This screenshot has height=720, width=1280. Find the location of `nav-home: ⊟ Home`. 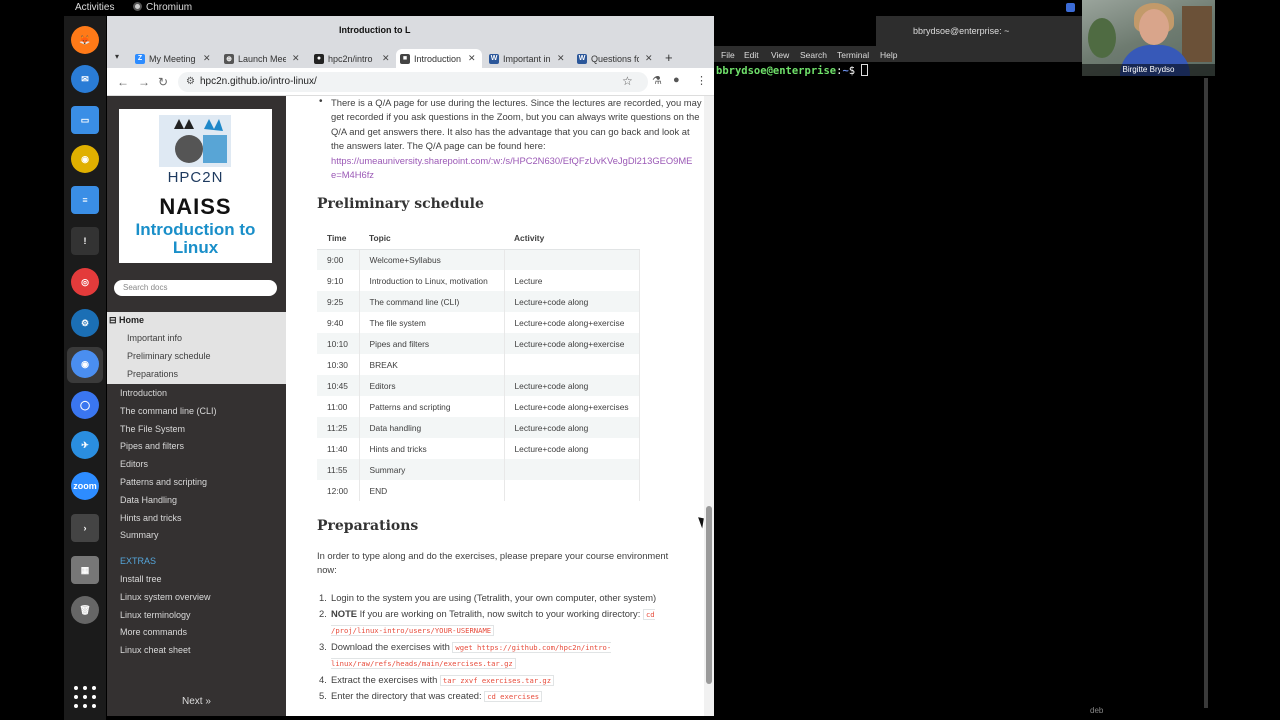

nav-home: ⊟ Home is located at coordinates (126, 320).